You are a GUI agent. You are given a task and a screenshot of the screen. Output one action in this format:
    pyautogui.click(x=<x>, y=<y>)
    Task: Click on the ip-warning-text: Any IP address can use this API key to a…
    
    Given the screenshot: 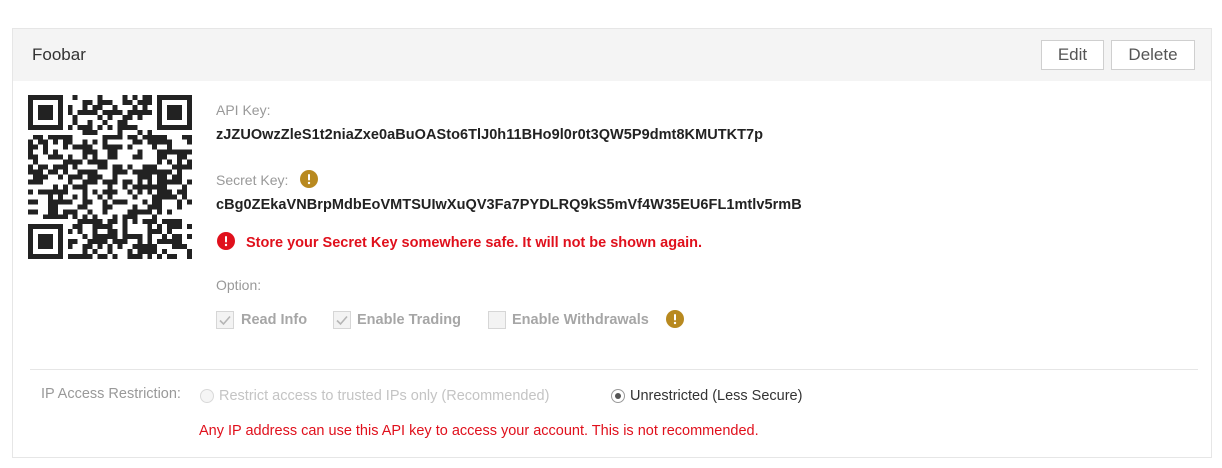 What is the action you would take?
    pyautogui.click(x=479, y=431)
    